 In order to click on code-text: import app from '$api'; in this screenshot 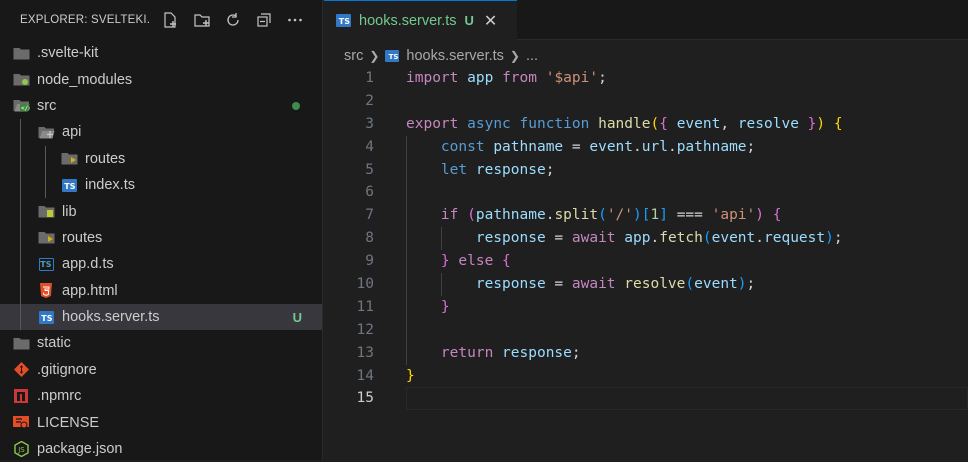, I will do `click(687, 78)`.